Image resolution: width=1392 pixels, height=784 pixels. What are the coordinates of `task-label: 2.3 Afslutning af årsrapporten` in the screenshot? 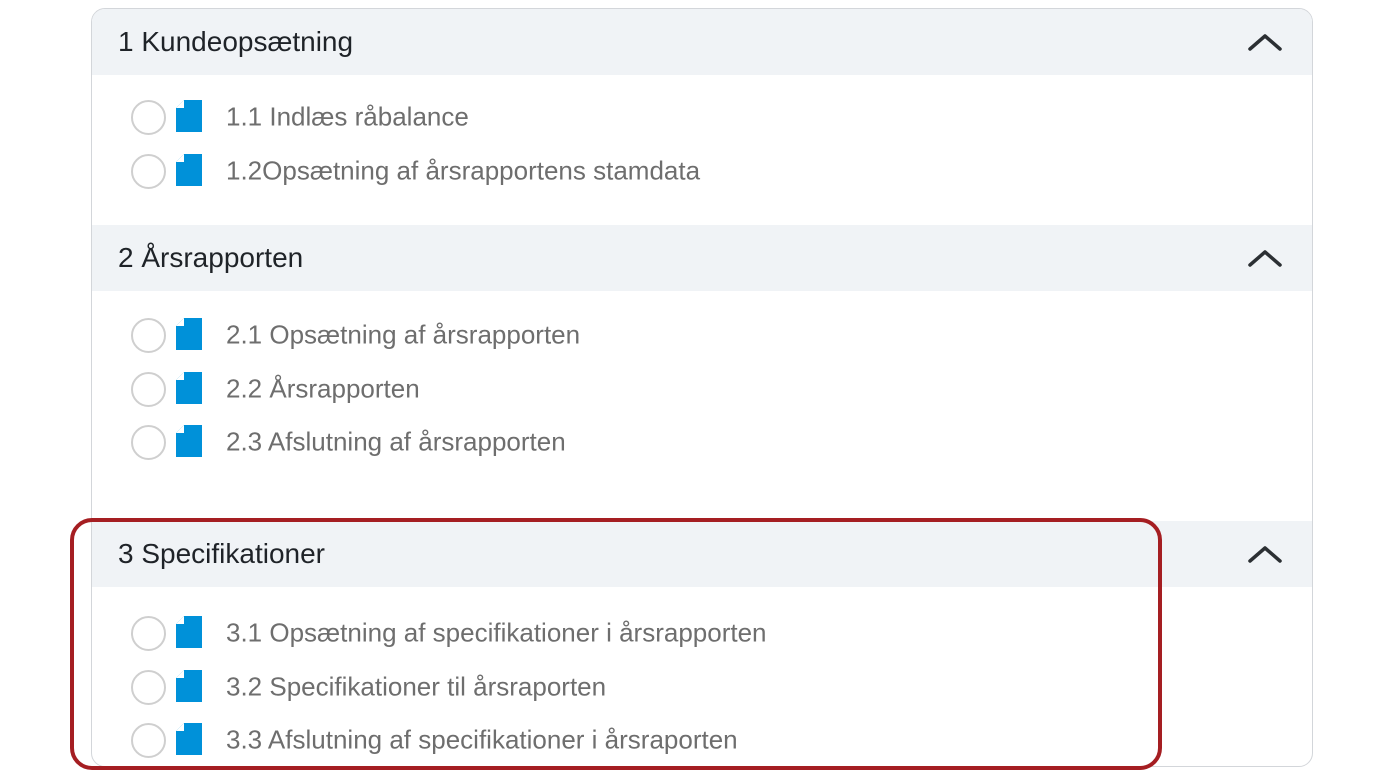 It's located at (396, 442).